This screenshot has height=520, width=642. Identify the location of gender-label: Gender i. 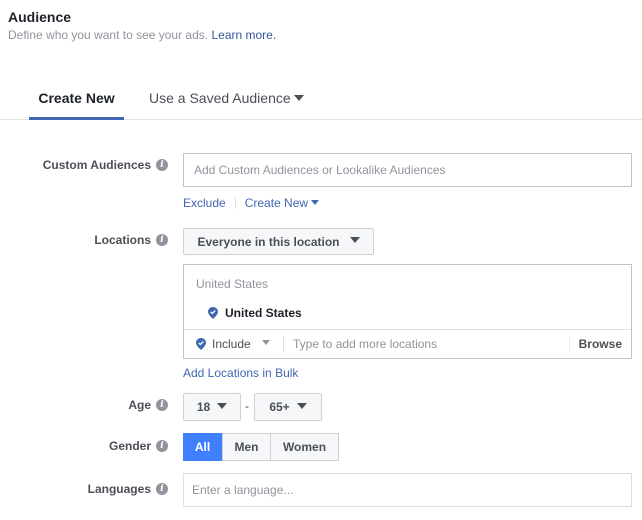
(138, 446).